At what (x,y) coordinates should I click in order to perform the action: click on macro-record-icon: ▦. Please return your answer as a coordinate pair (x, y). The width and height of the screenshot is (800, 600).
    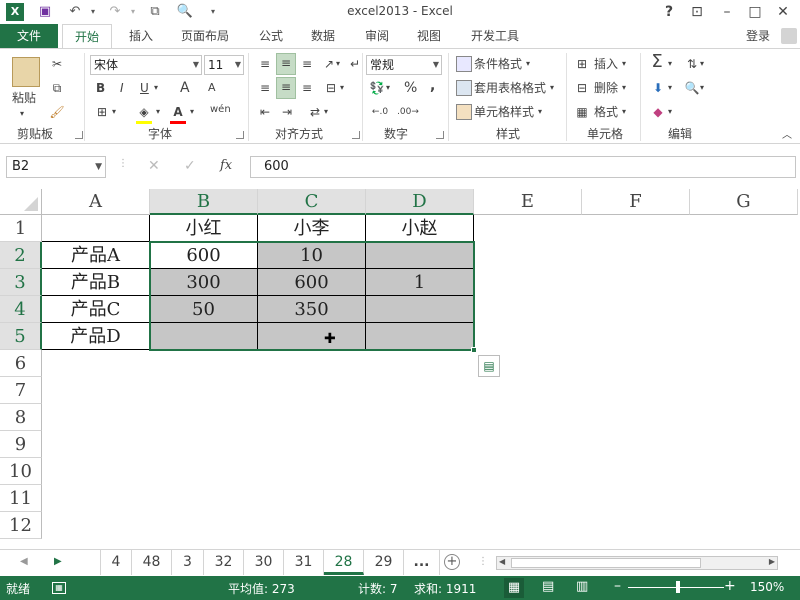
    Looking at the image, I should click on (59, 588).